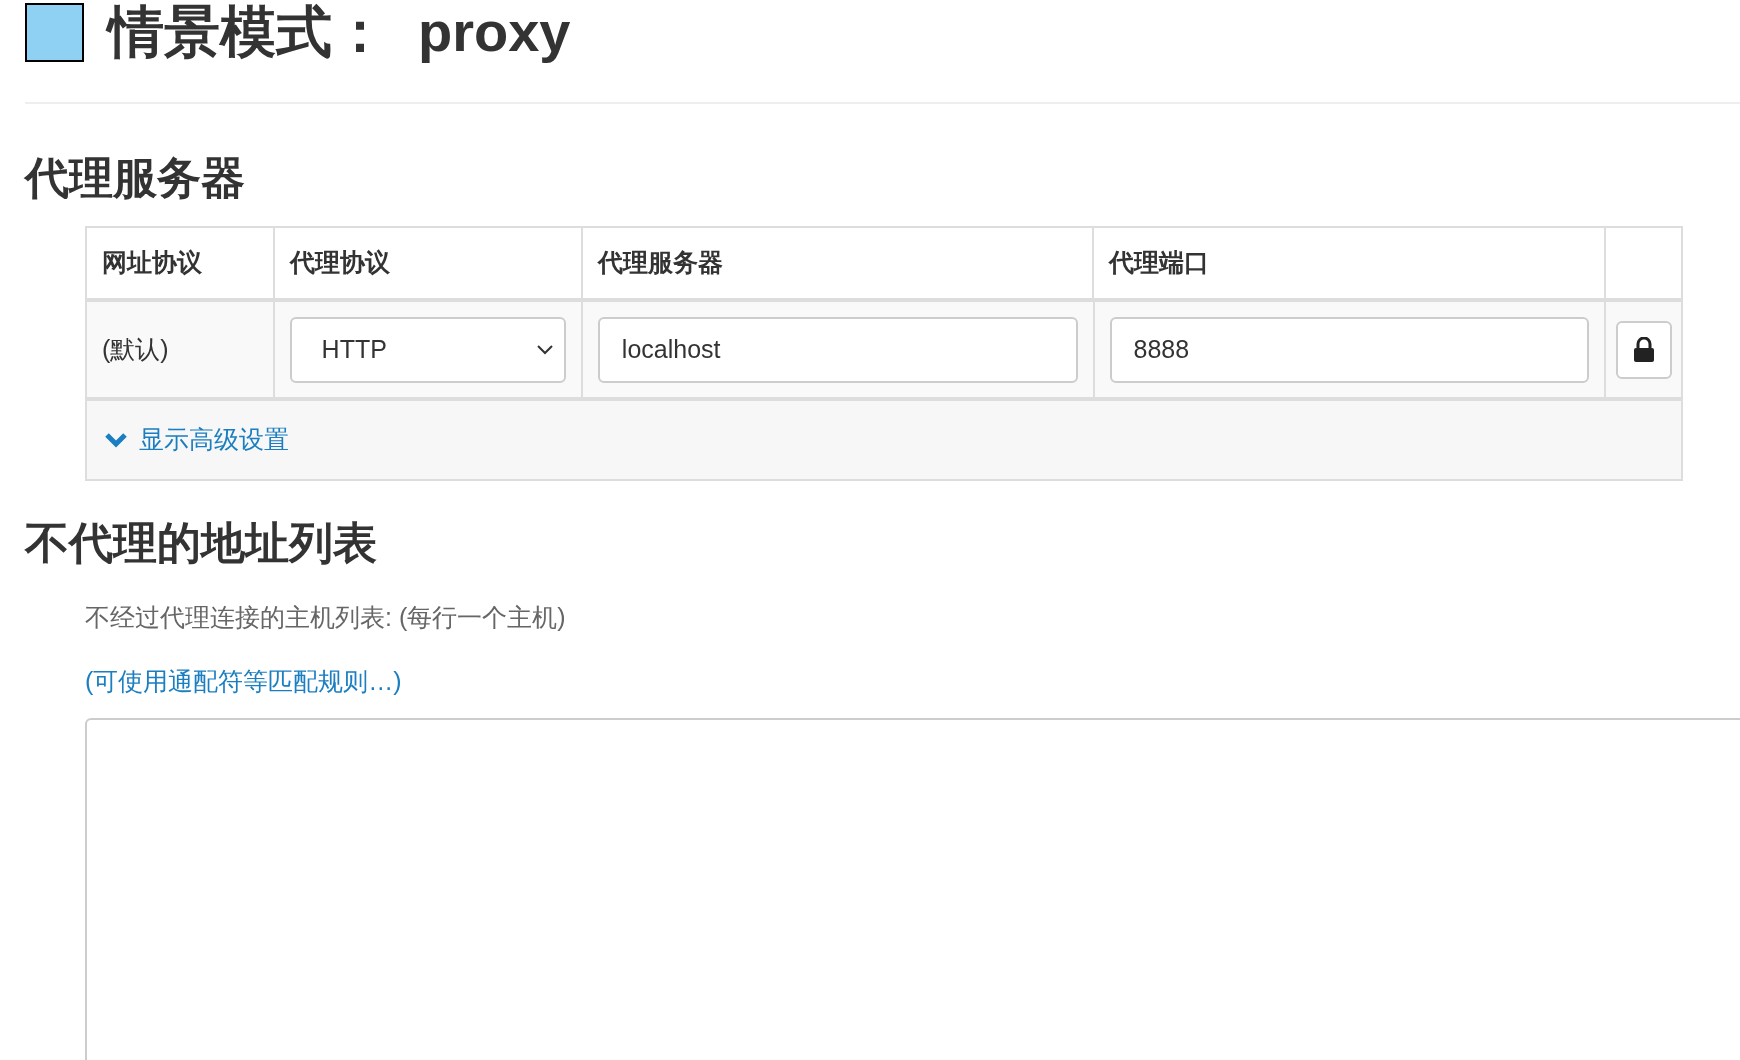 The image size is (1740, 1060). I want to click on column-header: 网址协议, so click(152, 263).